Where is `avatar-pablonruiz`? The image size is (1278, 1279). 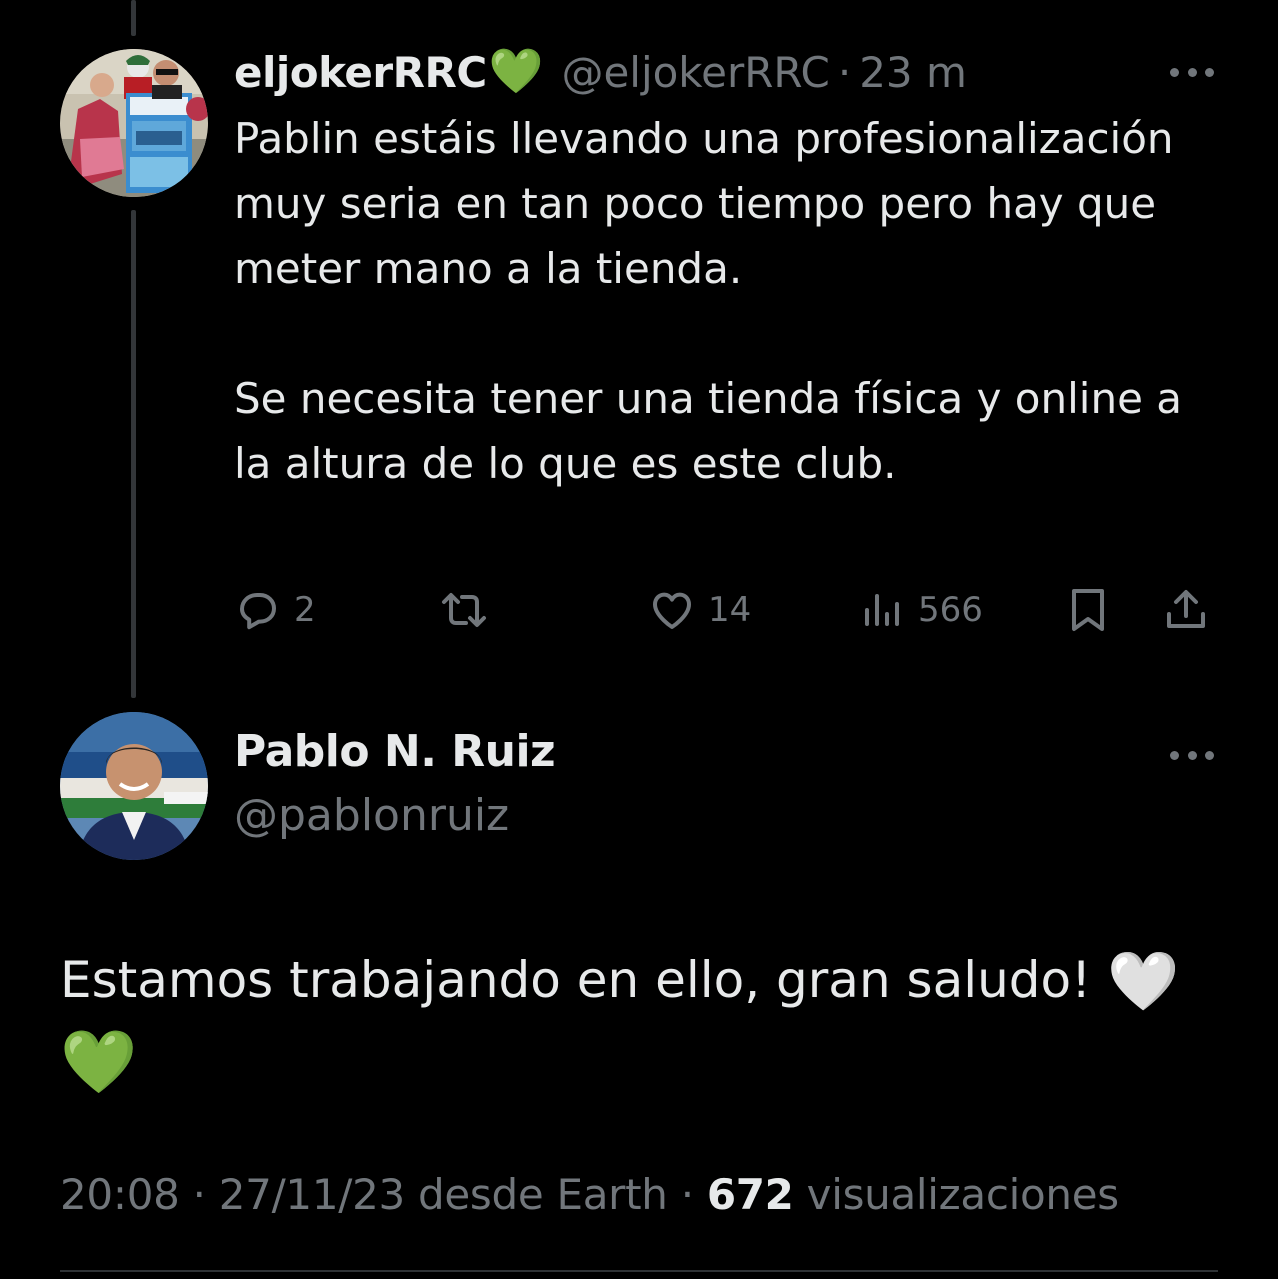
avatar-pablonruiz is located at coordinates (134, 786).